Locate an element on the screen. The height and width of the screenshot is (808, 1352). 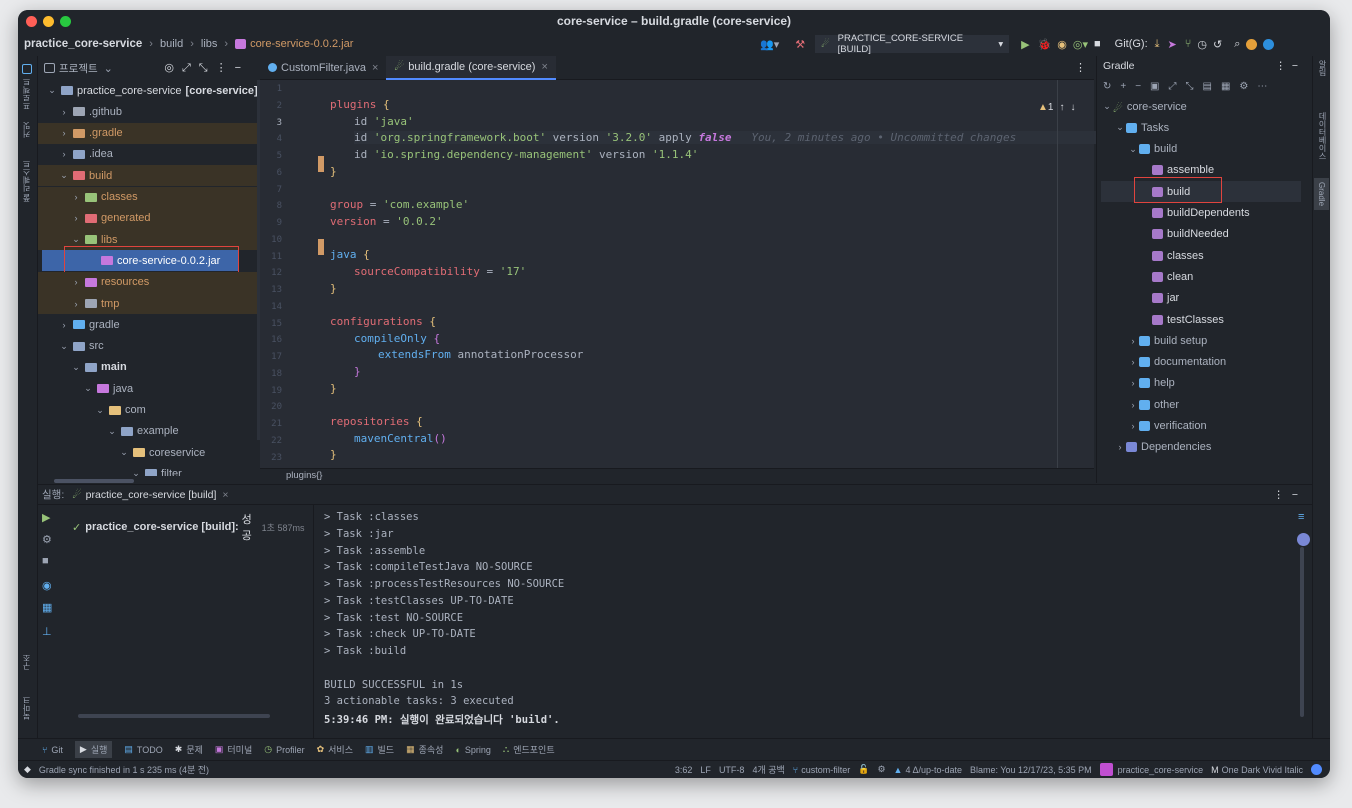
gradle-tree-item: › other is located at coordinates (1201, 404).